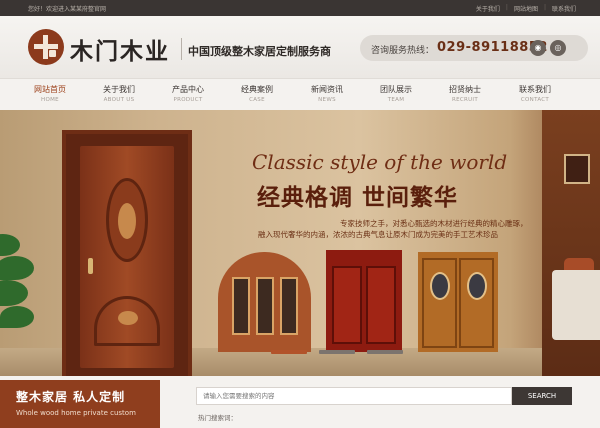 The height and width of the screenshot is (428, 600). I want to click on top-link-sitemap: 网站地图, so click(526, 8).